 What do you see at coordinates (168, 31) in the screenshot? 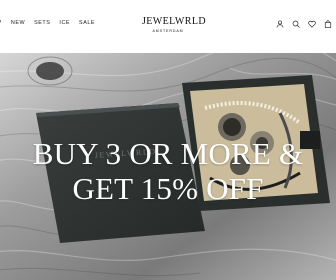
I see `brand-logo-subtitle: AMSTERDAM` at bounding box center [168, 31].